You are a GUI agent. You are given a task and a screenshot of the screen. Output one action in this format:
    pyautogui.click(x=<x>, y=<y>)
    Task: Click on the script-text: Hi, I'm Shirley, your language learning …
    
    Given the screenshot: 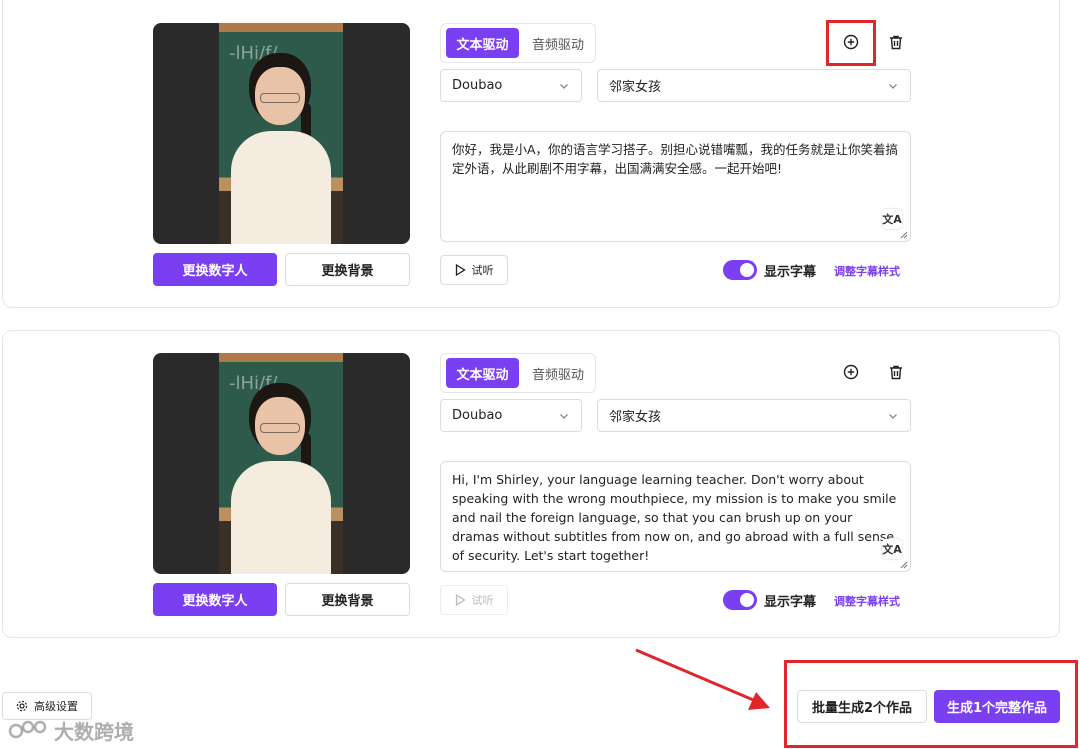 What is the action you would take?
    pyautogui.click(x=674, y=517)
    